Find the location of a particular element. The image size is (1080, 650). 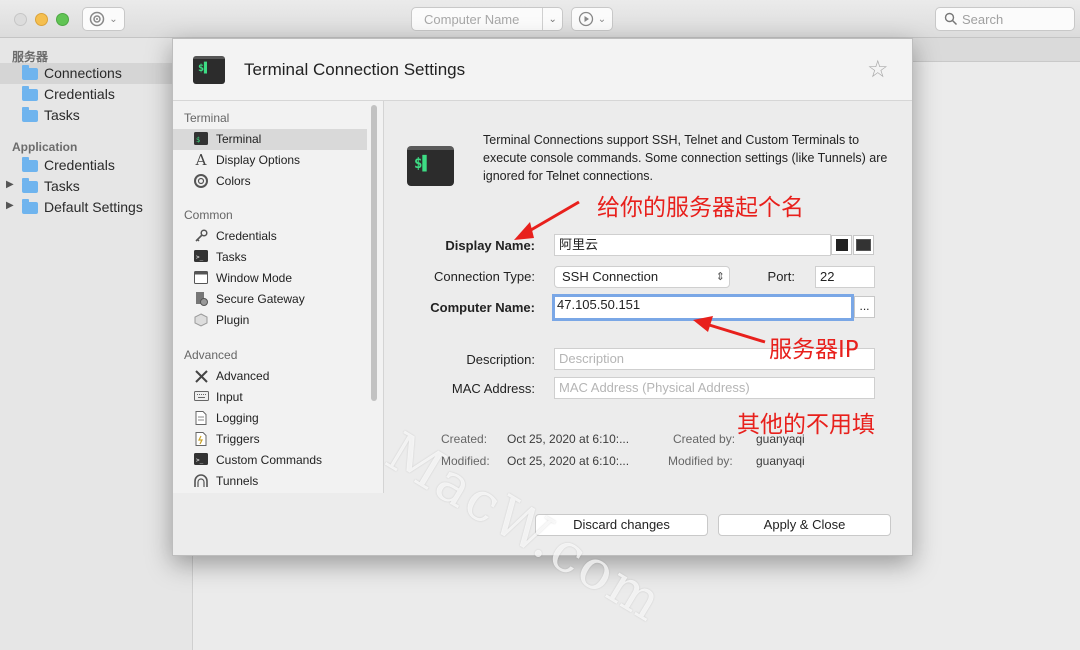

sidebar-item-connections: Connections is located at coordinates (96, 73).